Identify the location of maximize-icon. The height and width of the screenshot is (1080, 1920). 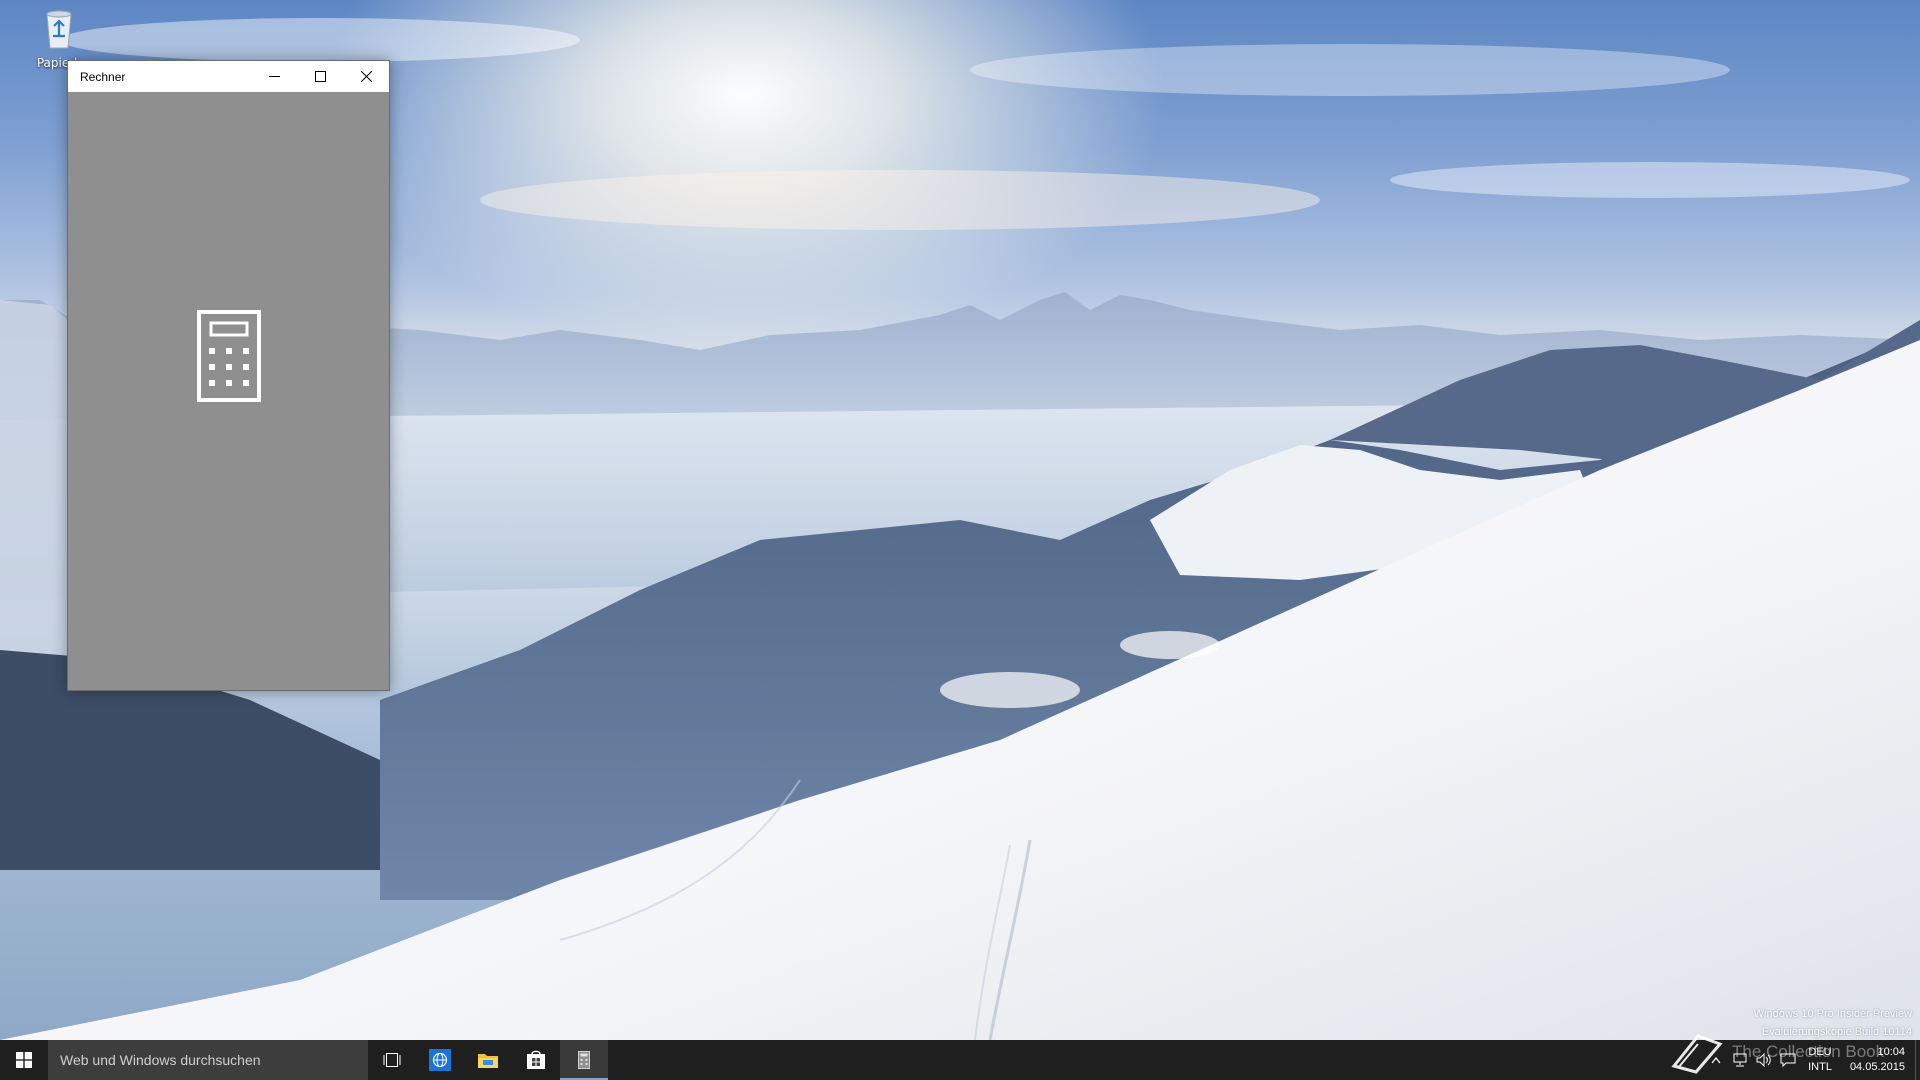
(320, 76).